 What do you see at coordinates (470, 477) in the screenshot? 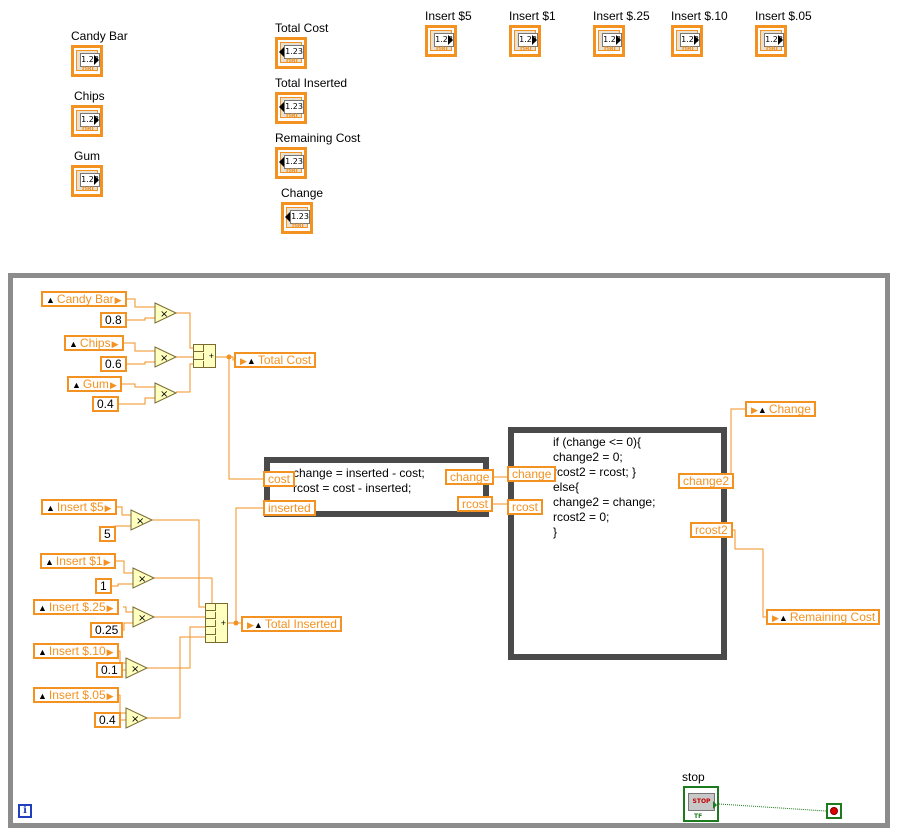
I see `formula-output-change: change` at bounding box center [470, 477].